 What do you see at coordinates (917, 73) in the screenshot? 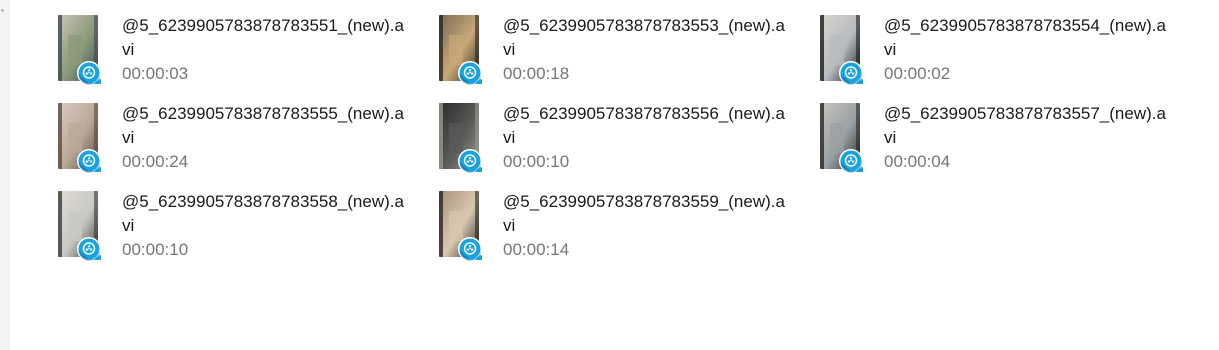
I see `file-duration: 00:00:02` at bounding box center [917, 73].